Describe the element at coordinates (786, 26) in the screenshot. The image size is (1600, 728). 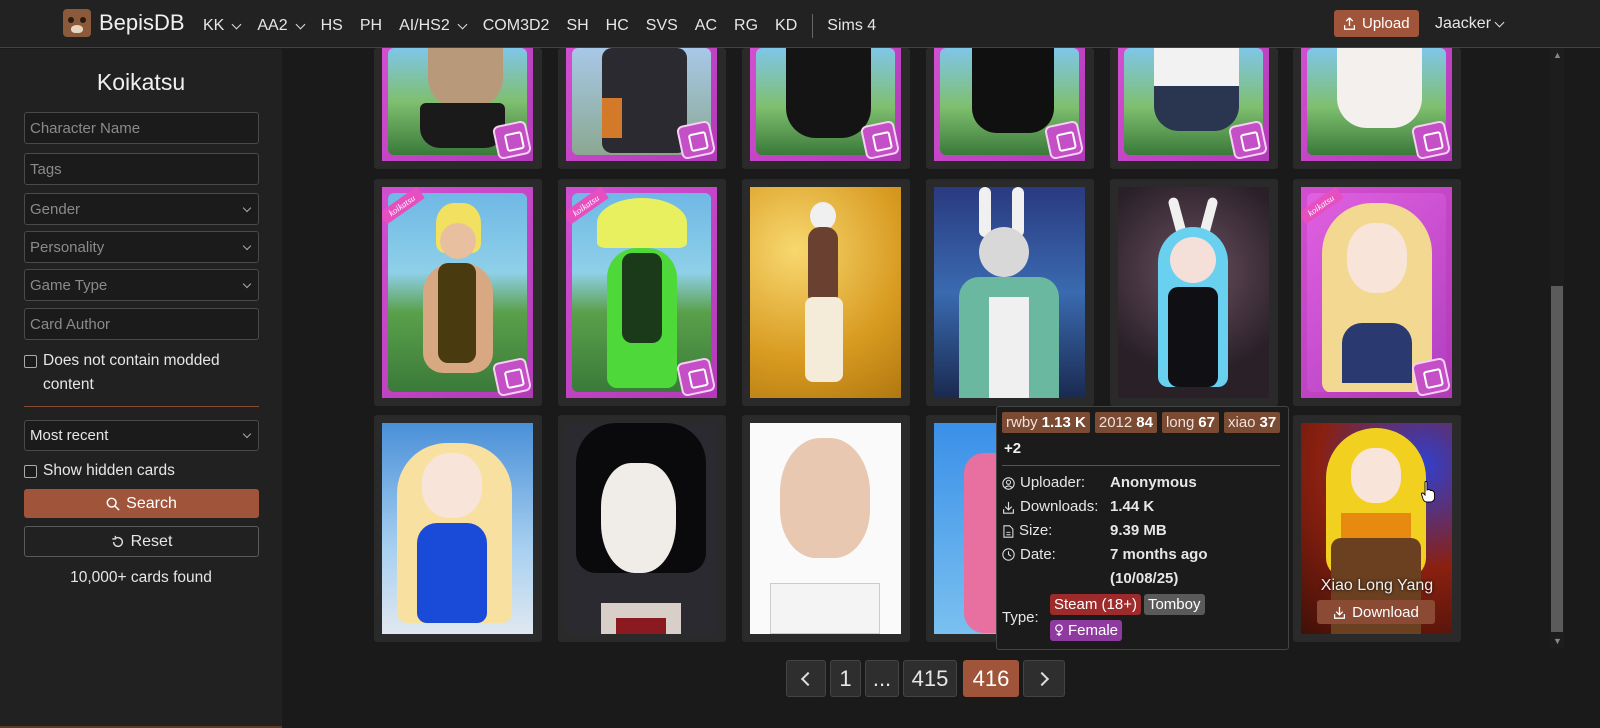
I see `nav-item-kd: KD` at that location.